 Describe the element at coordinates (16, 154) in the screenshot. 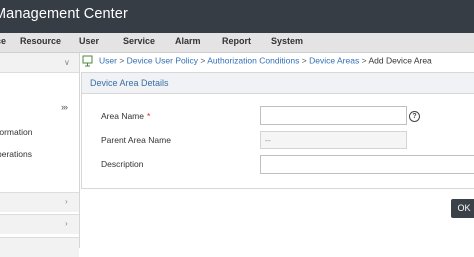

I see `sidebar-item-operations: perations` at that location.